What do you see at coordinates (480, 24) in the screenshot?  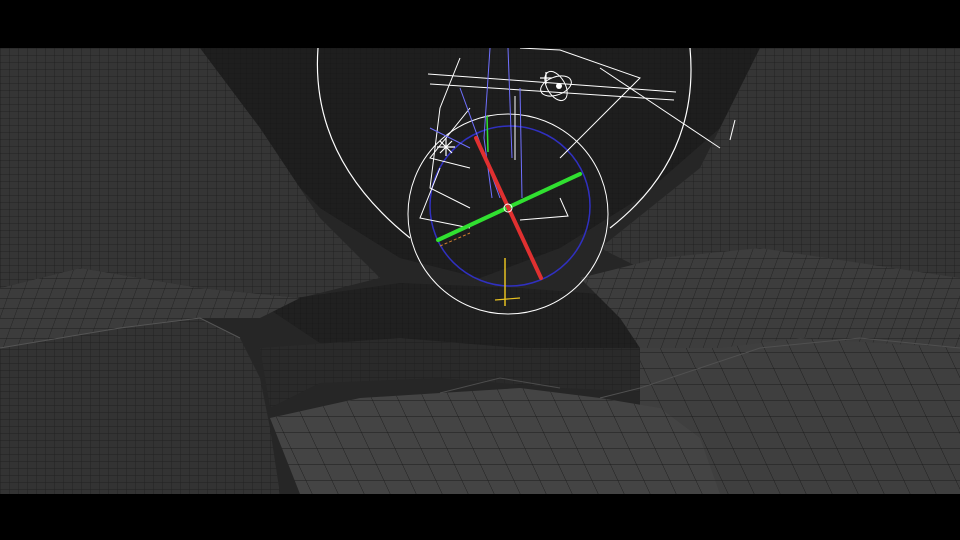 I see `letterbox-top` at bounding box center [480, 24].